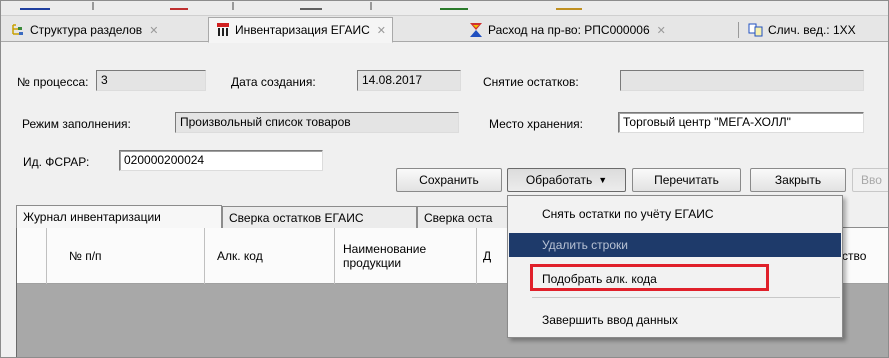  Describe the element at coordinates (385, 256) in the screenshot. I see `column-label: Наименование продукции` at that location.